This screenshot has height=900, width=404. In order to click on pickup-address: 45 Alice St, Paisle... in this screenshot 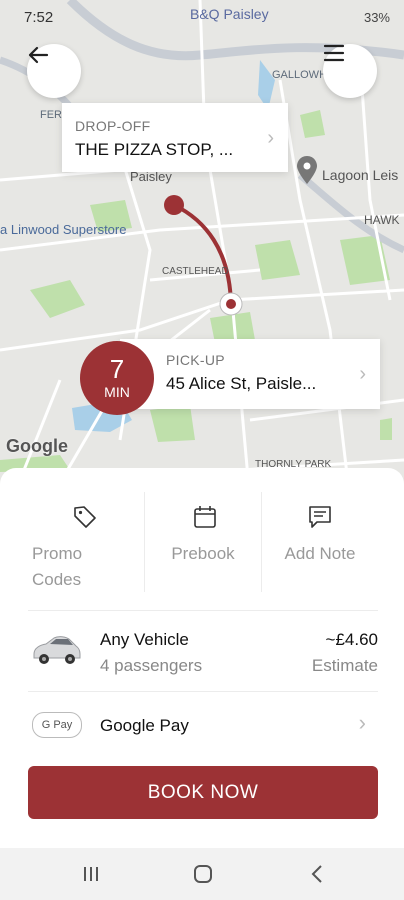, I will do `click(241, 383)`.